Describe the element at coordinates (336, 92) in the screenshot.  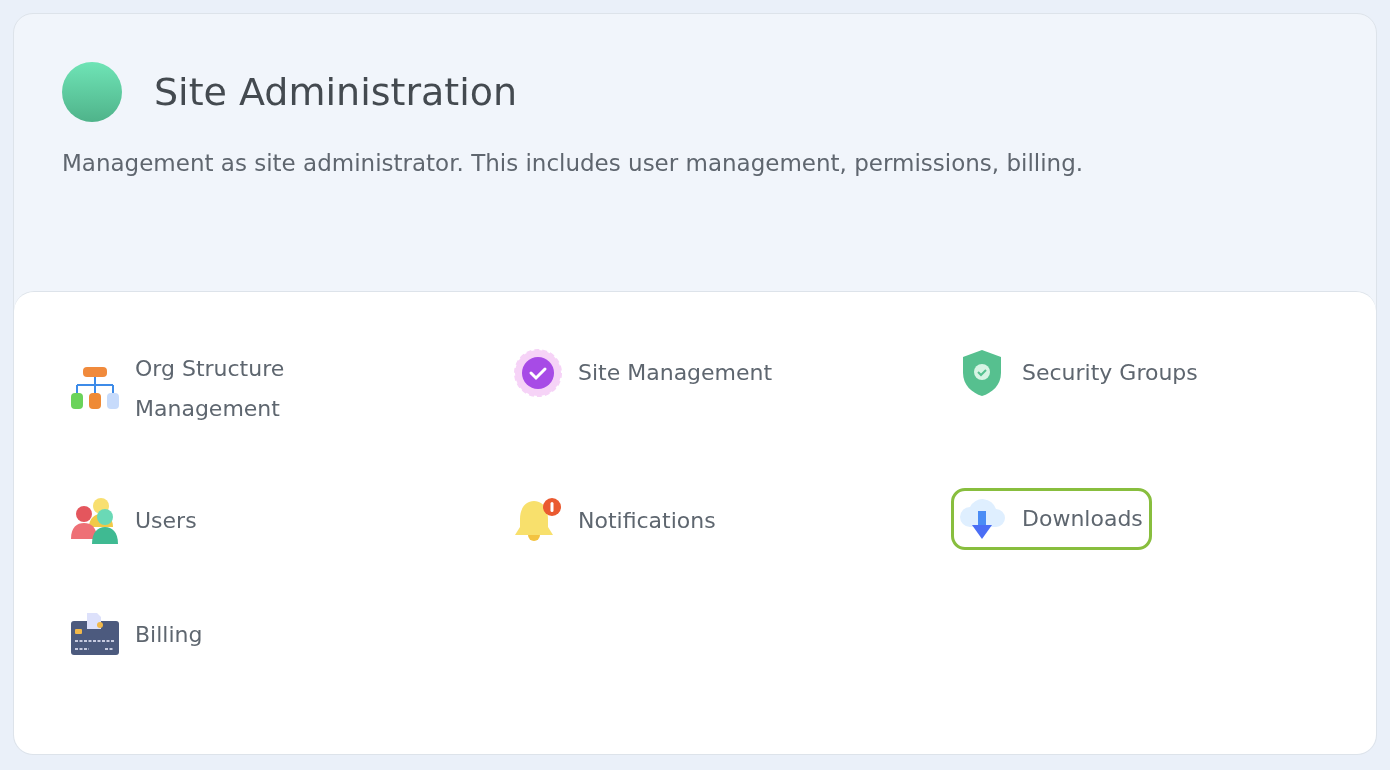
I see `page-title: Site Administration` at that location.